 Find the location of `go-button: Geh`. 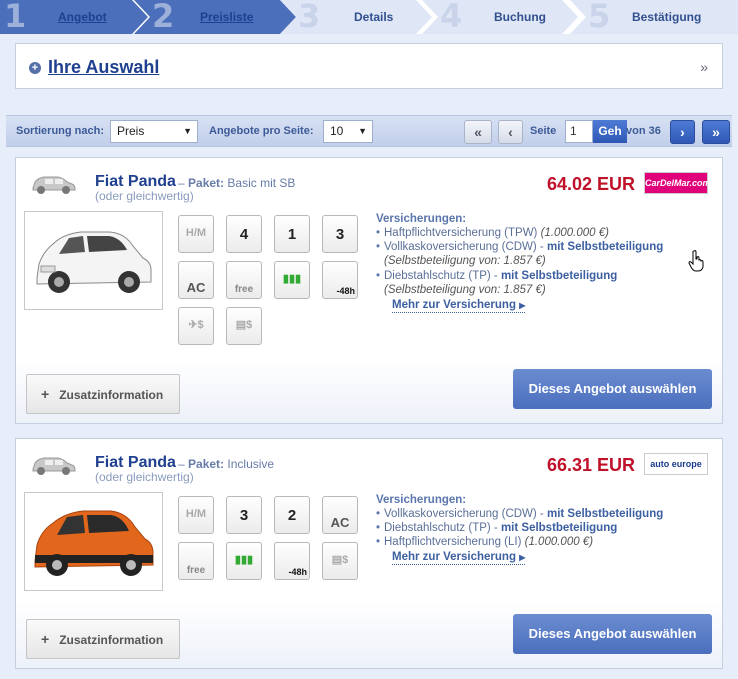

go-button: Geh is located at coordinates (610, 131).